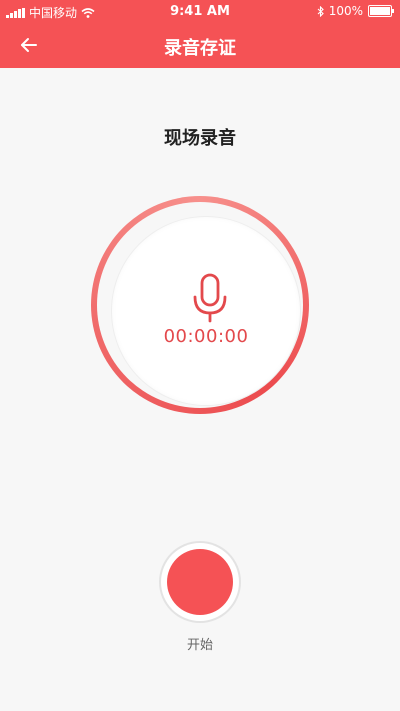 Image resolution: width=400 pixels, height=711 pixels. I want to click on start-record-button, so click(200, 582).